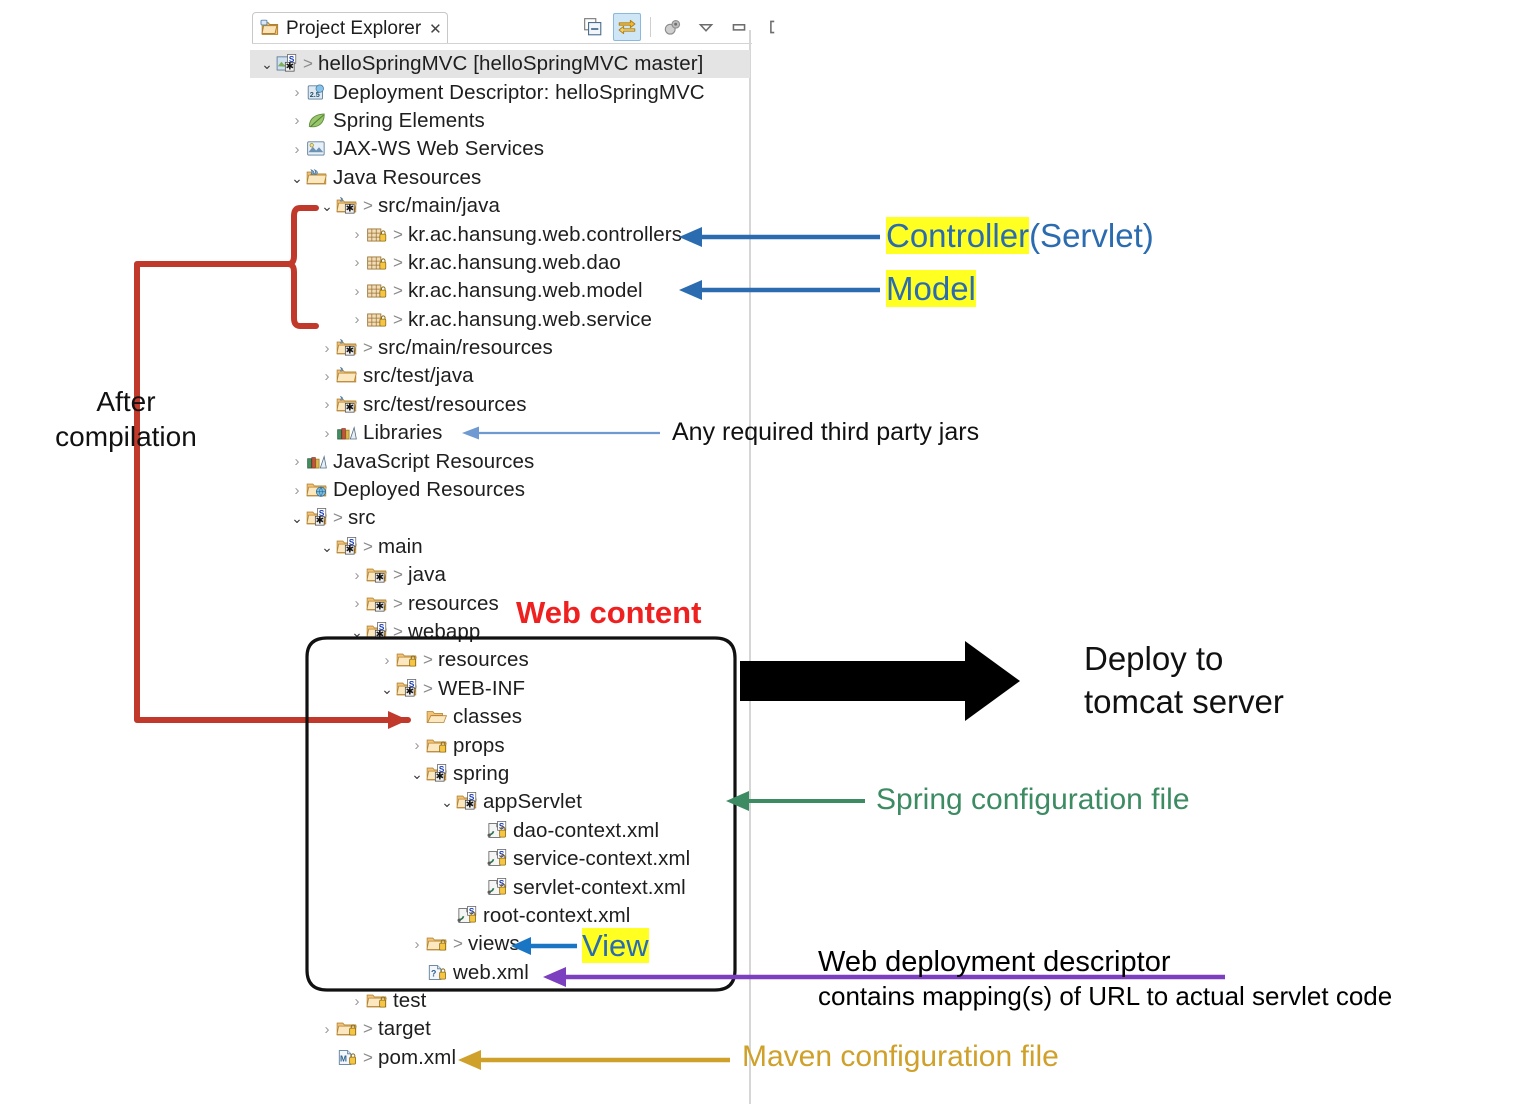 This screenshot has height=1104, width=1520. Describe the element at coordinates (481, 773) in the screenshot. I see `tree-item-label: spring` at that location.